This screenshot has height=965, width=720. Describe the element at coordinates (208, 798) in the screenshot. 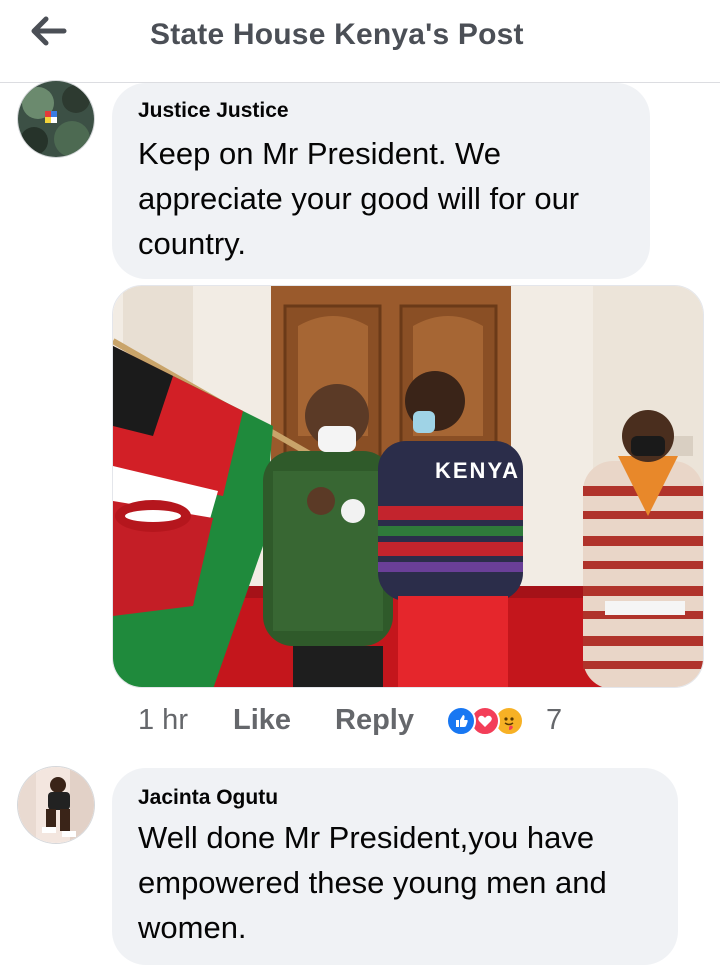

I see `comment-author: Jacinta Ogutu` at that location.